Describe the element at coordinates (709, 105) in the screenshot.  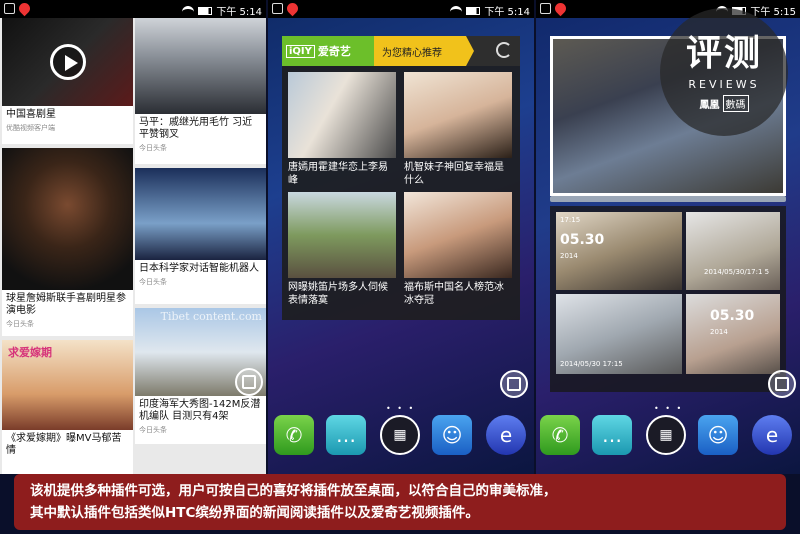
I see `reviews-brand-name: 鳳凰` at that location.